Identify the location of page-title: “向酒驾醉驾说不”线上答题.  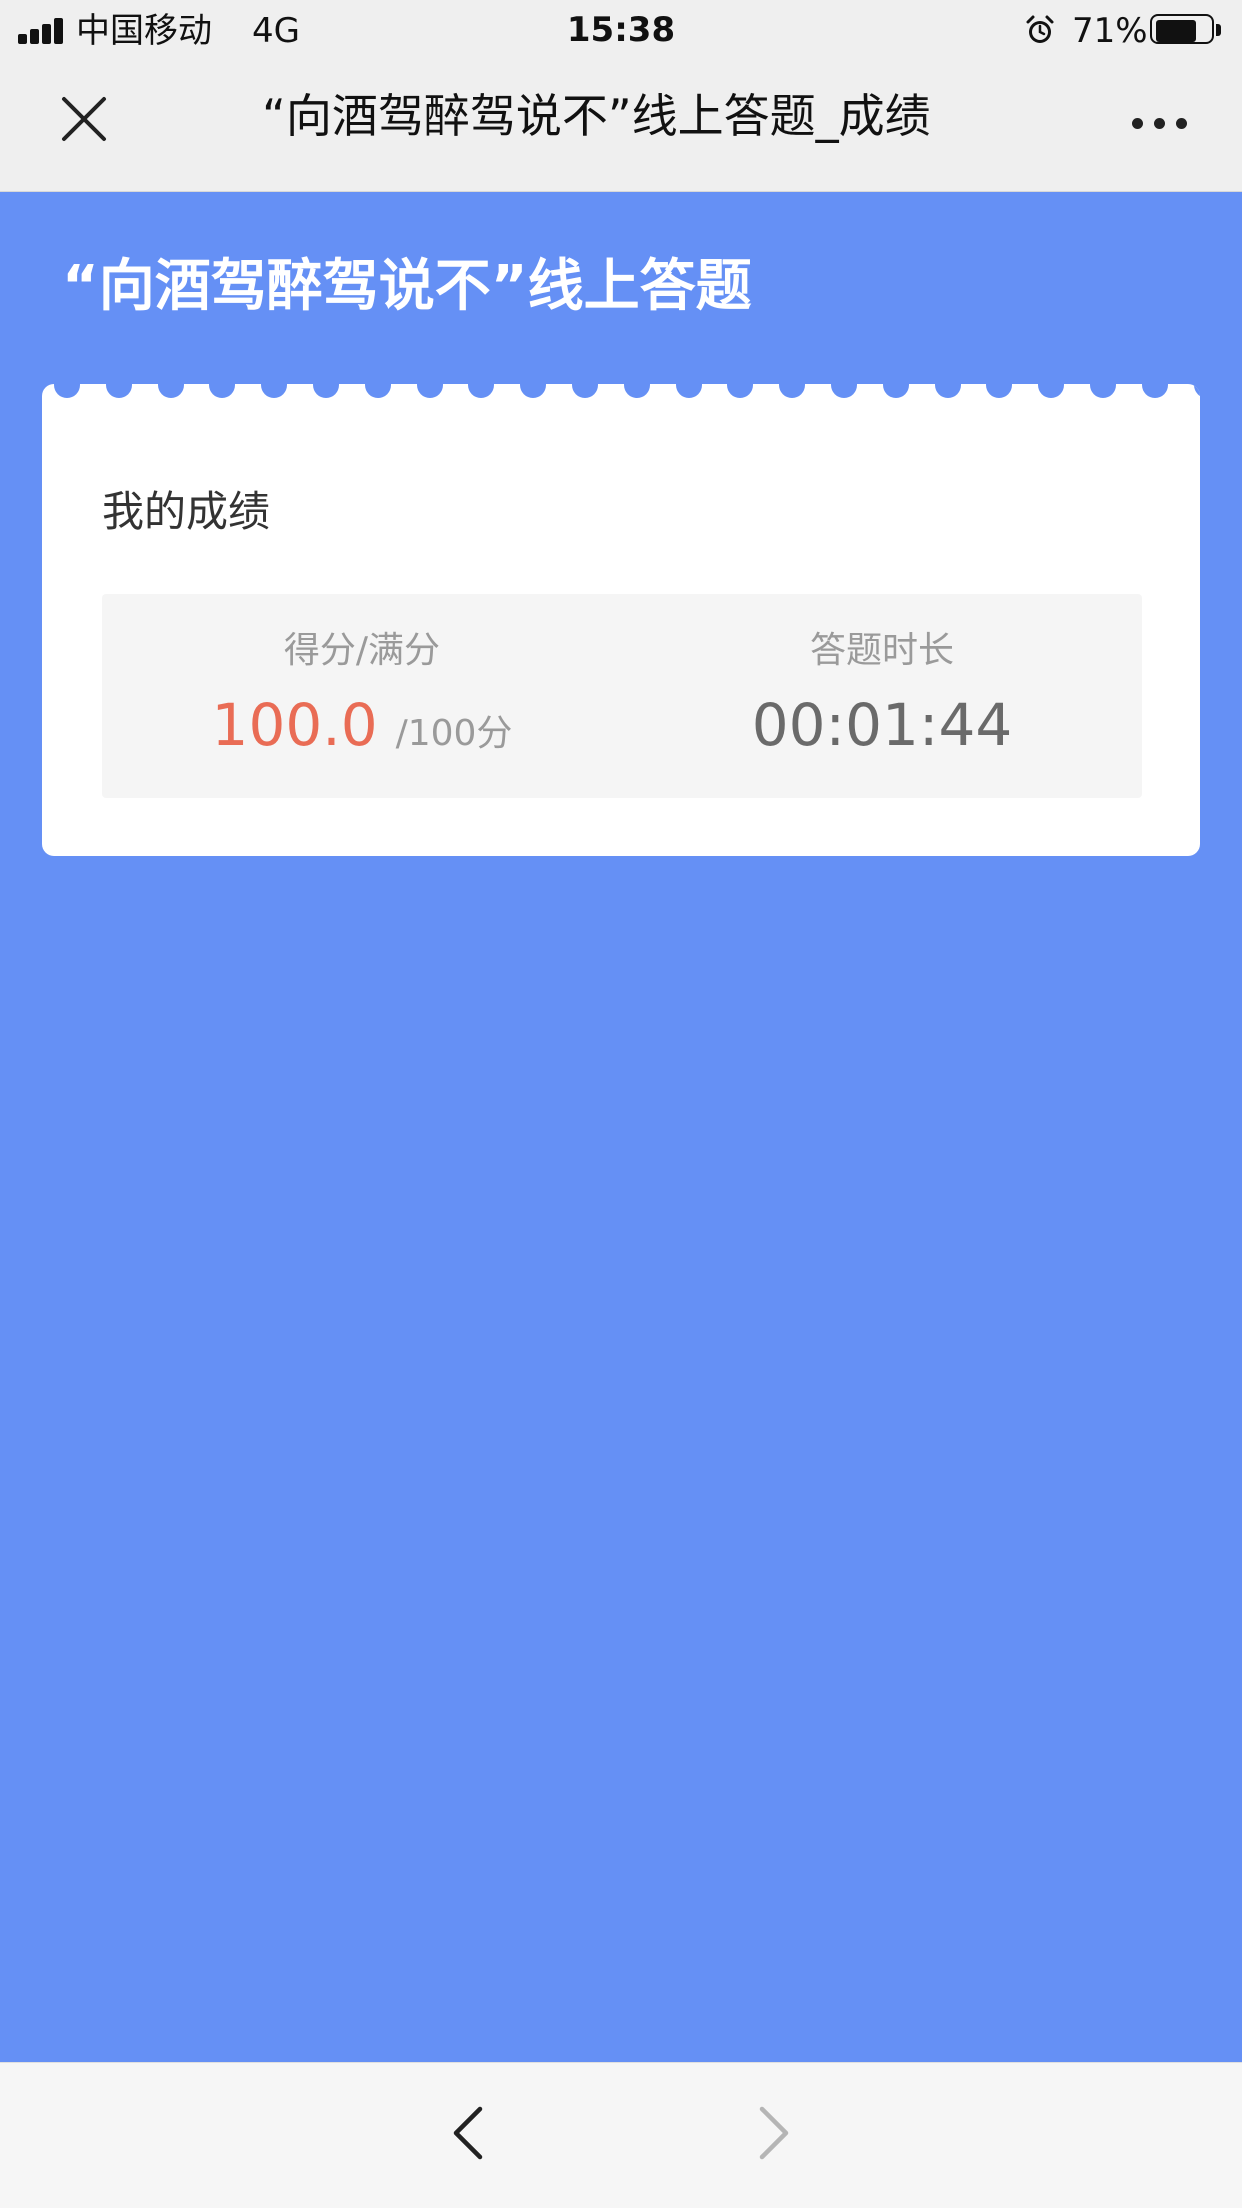
(407, 286).